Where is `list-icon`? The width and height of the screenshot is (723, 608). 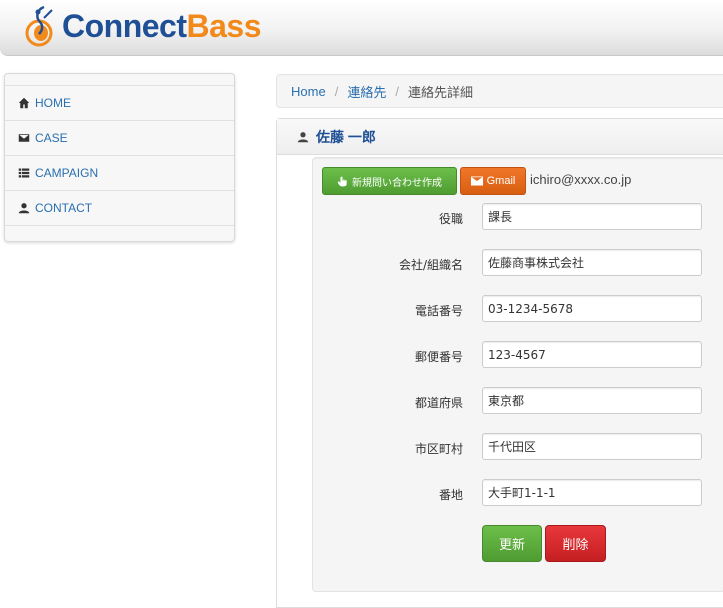
list-icon is located at coordinates (24, 173).